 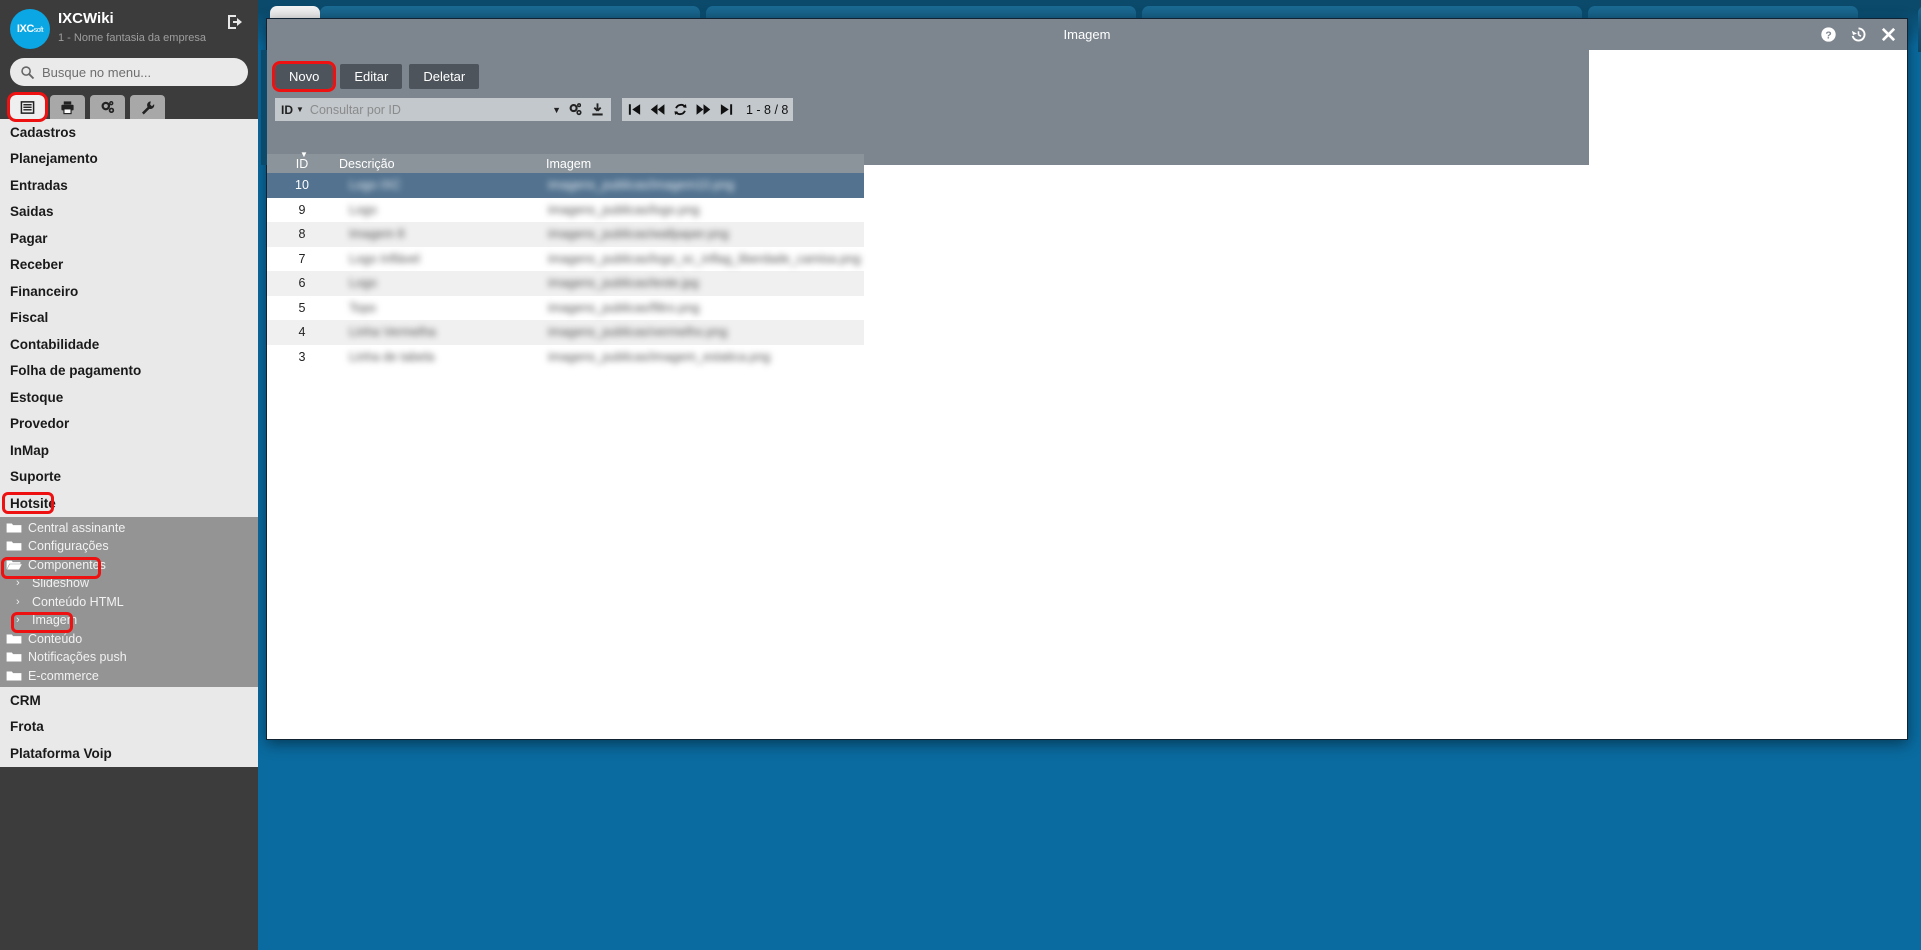 What do you see at coordinates (54, 159) in the screenshot?
I see `sidebar-item-label: Planejamento` at bounding box center [54, 159].